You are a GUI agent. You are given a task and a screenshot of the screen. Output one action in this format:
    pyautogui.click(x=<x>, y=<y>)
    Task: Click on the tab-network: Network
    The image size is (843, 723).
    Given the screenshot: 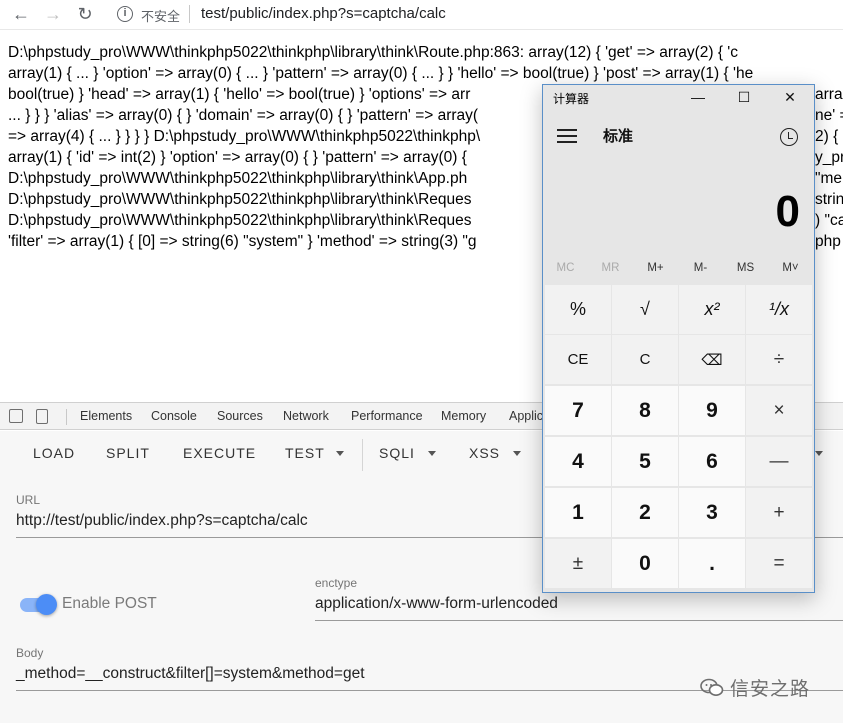 What is the action you would take?
    pyautogui.click(x=306, y=416)
    